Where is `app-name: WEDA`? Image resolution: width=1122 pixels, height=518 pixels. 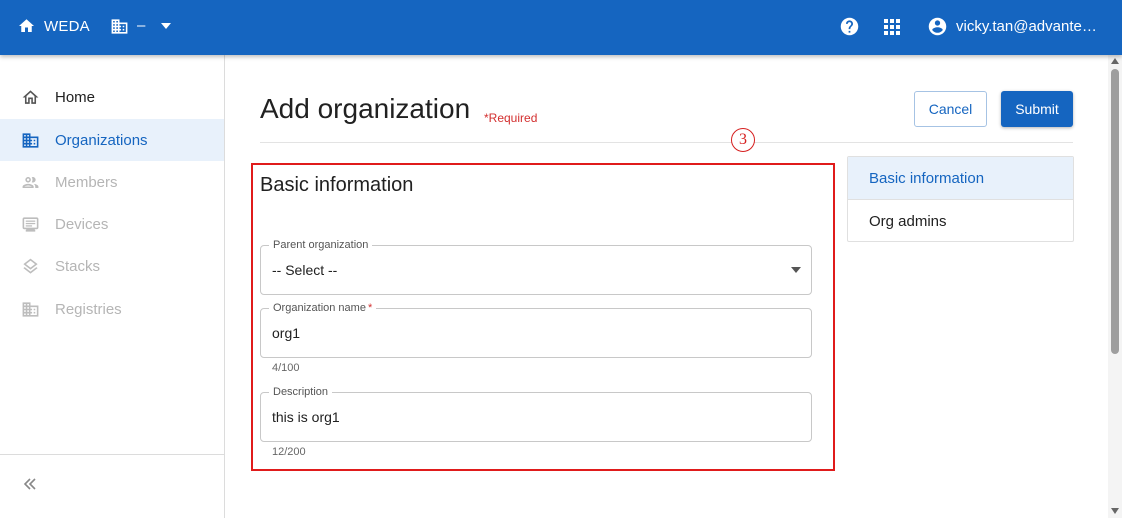
app-name: WEDA is located at coordinates (67, 26).